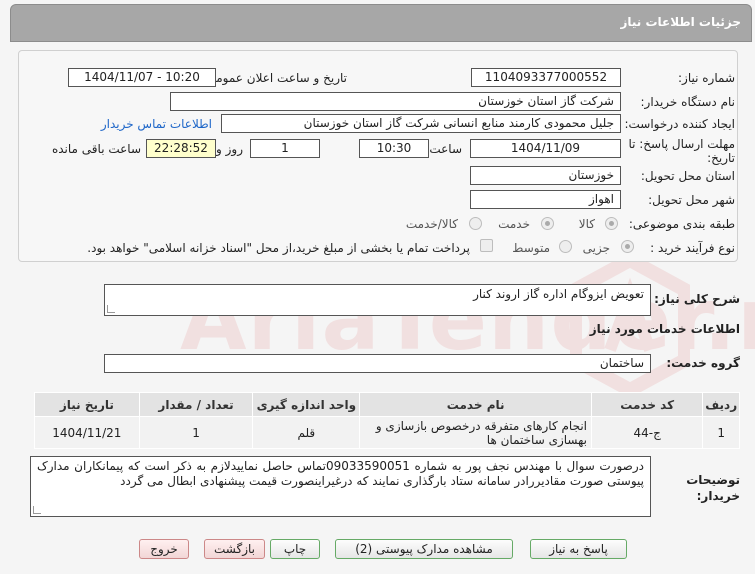  Describe the element at coordinates (721, 432) in the screenshot. I see `cell-row-number: 1` at that location.